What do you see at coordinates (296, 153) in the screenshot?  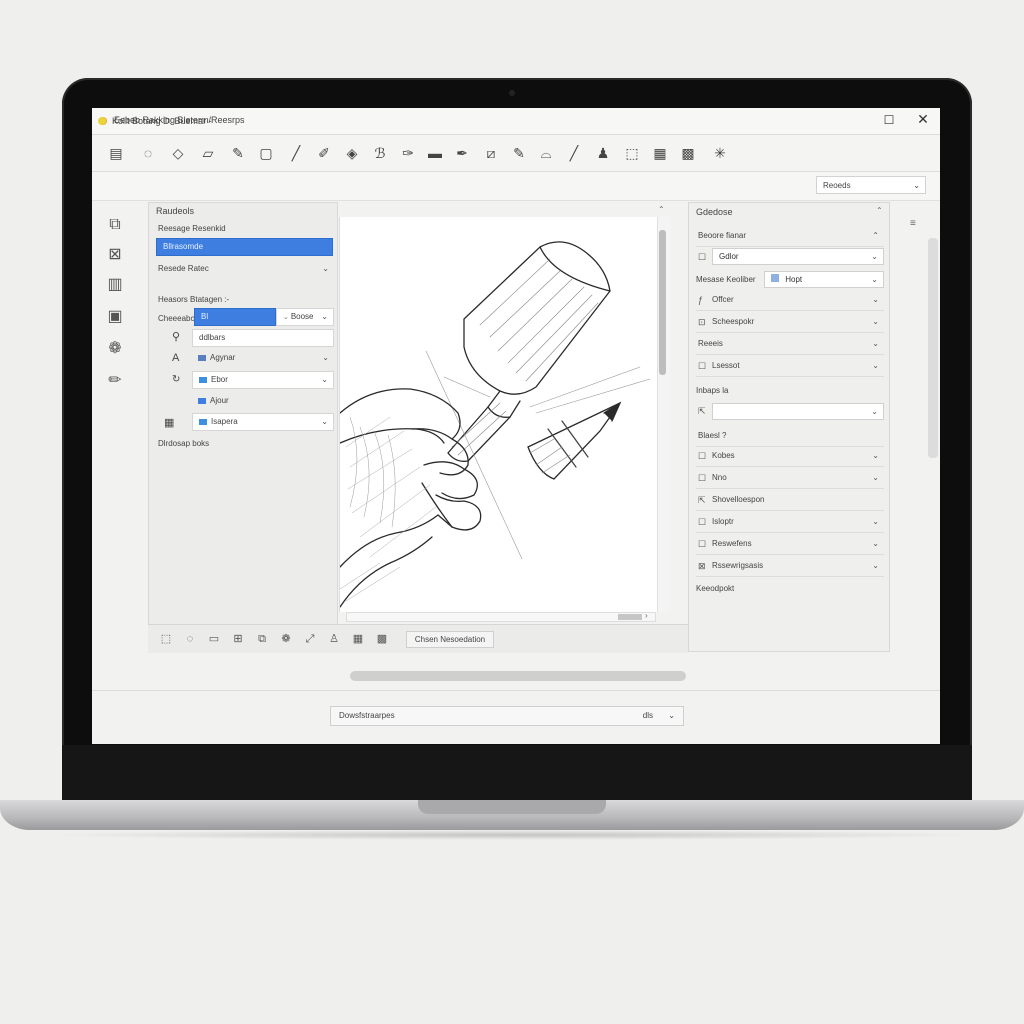 I see `line-icon: ╱` at bounding box center [296, 153].